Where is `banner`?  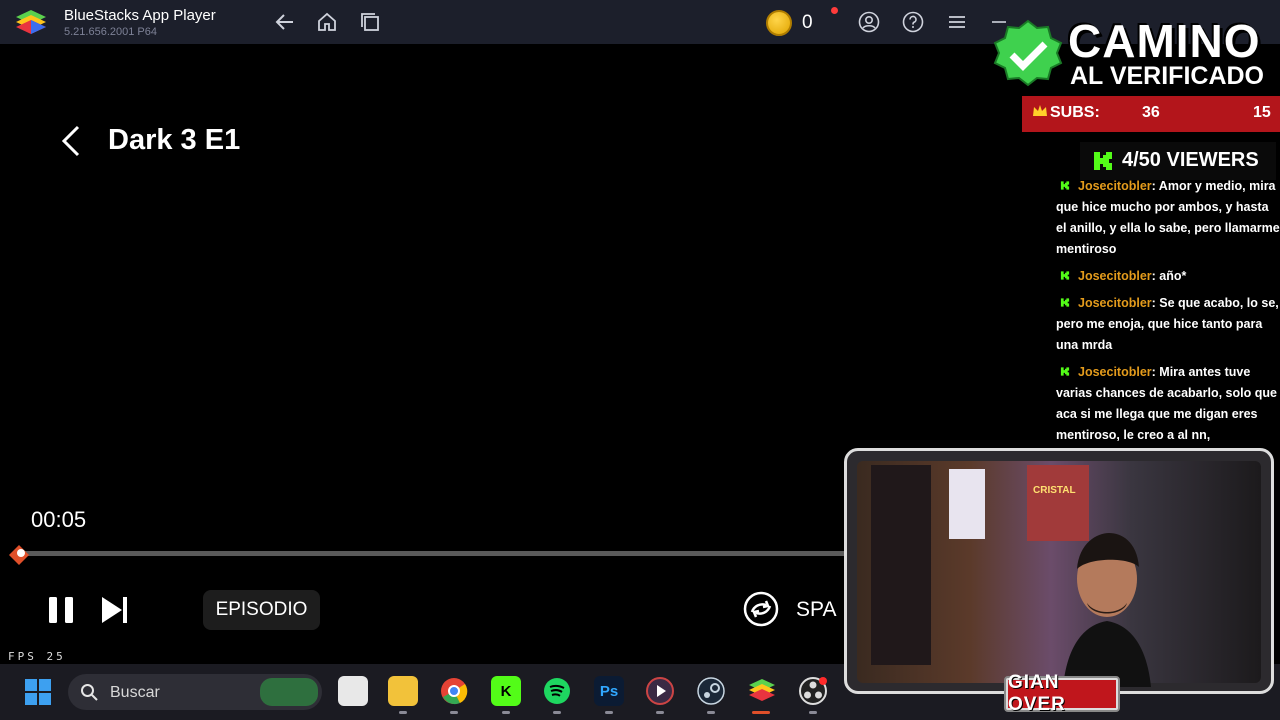
banner is located at coordinates (967, 504).